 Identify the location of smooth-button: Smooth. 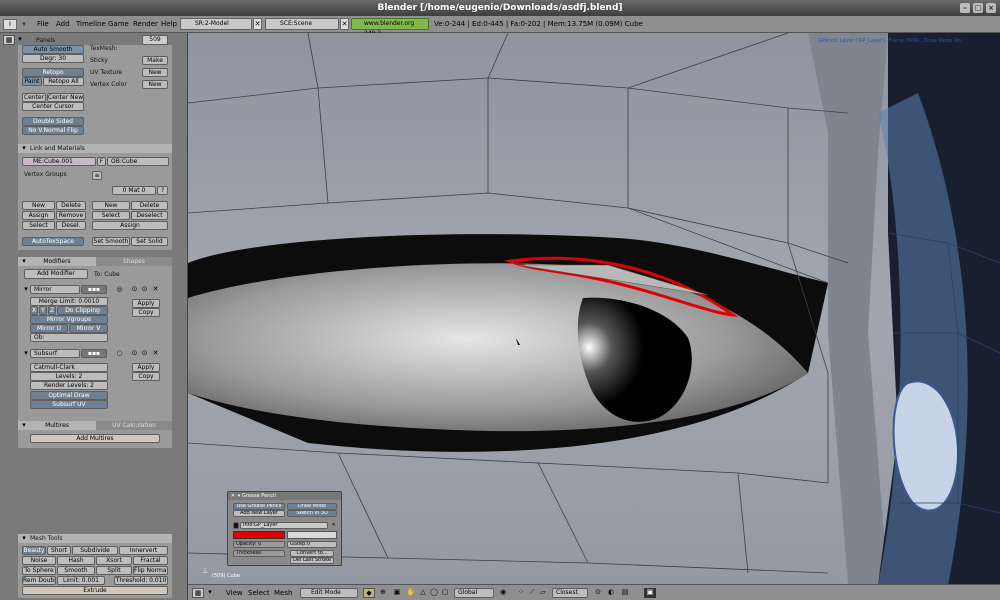
(76, 570).